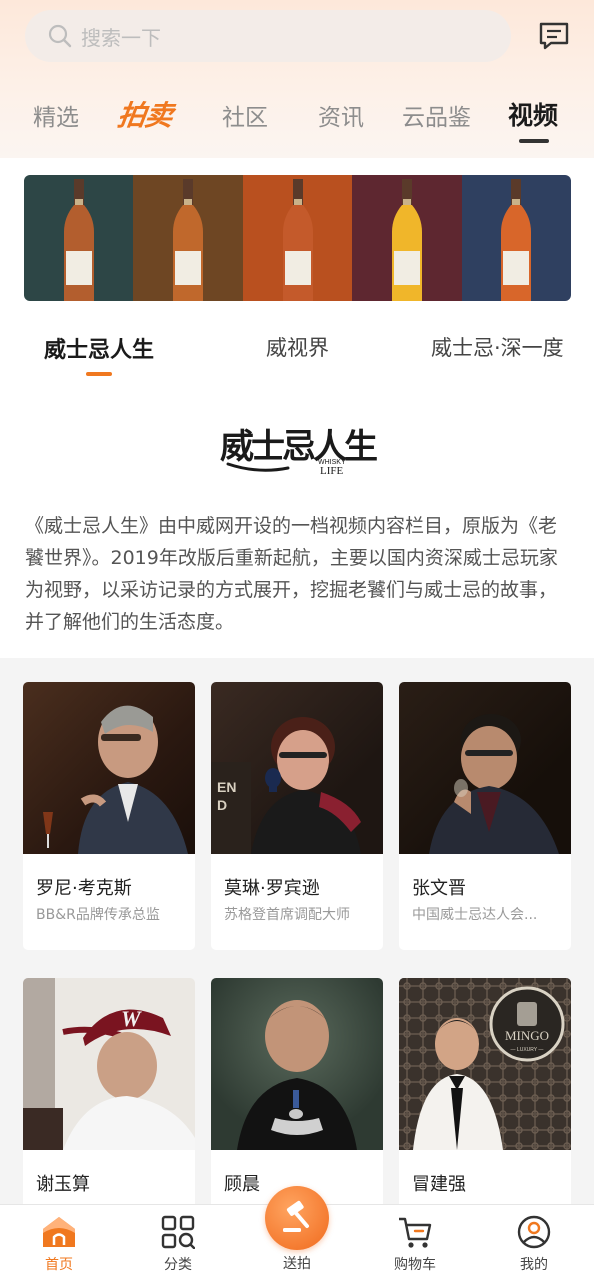 The image size is (594, 1280). I want to click on banner, so click(297, 238).